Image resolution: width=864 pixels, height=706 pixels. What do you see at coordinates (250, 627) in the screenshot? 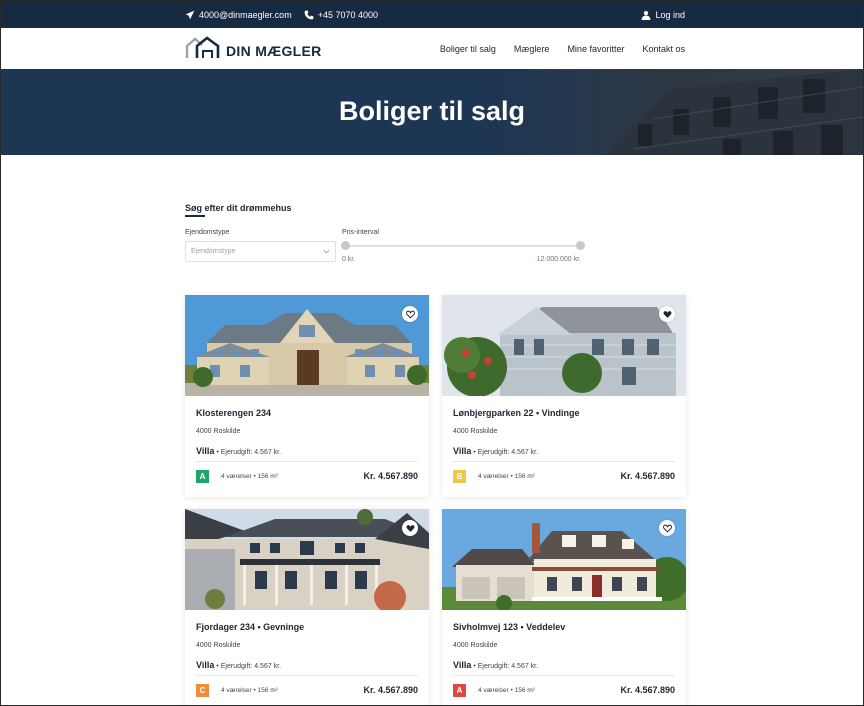
I see `listing-title: Fjordager 234 • Gevninge` at bounding box center [250, 627].